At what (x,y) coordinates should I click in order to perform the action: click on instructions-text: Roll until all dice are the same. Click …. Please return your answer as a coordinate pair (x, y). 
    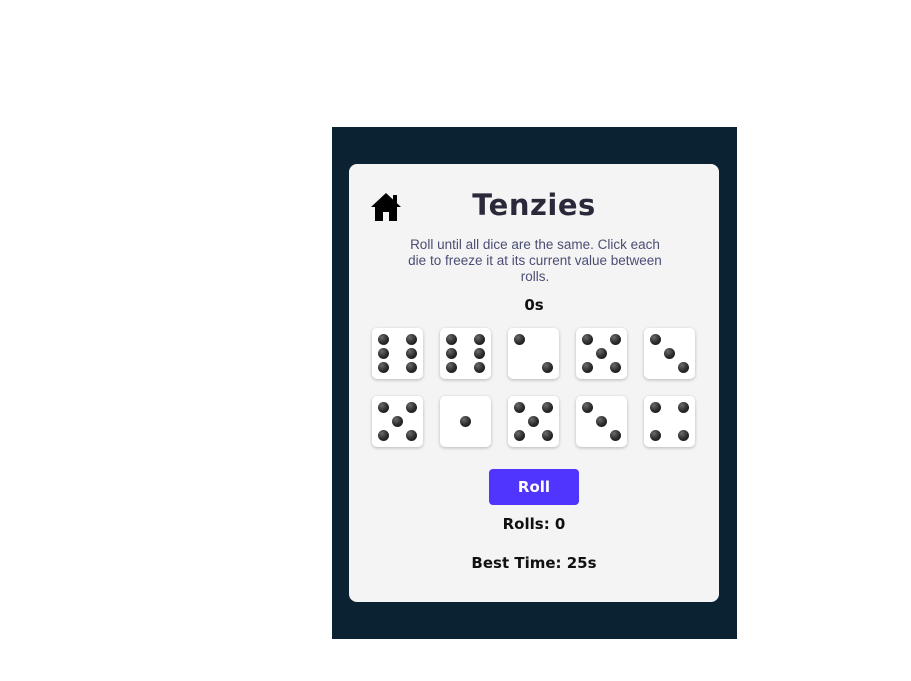
    Looking at the image, I should click on (535, 260).